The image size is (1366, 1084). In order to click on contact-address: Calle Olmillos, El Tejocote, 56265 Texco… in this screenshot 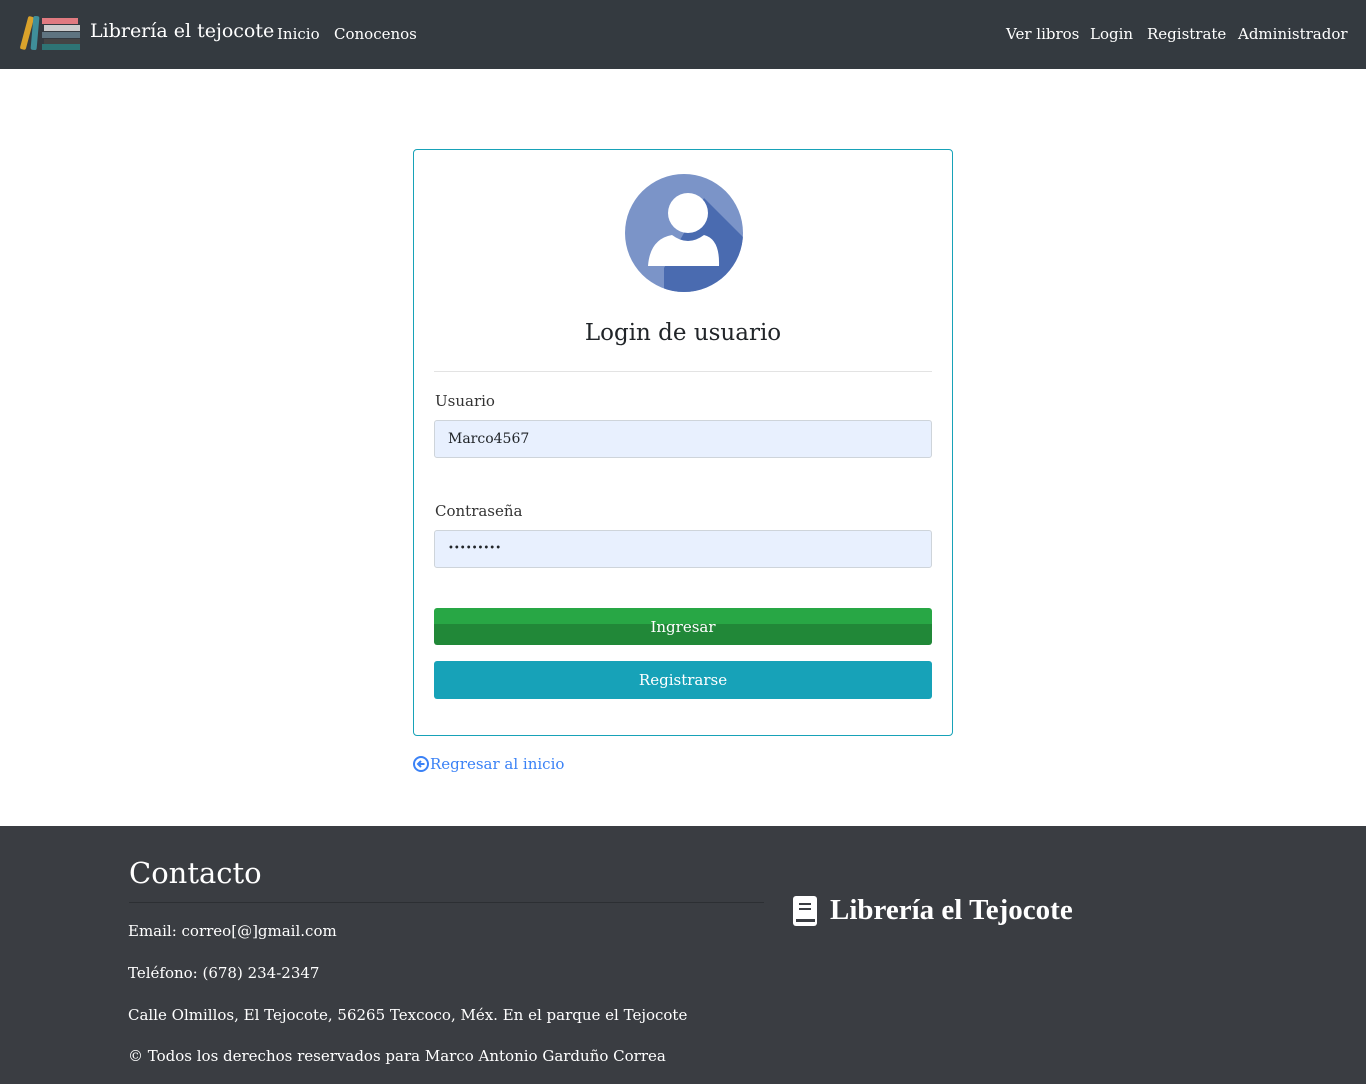, I will do `click(408, 1015)`.